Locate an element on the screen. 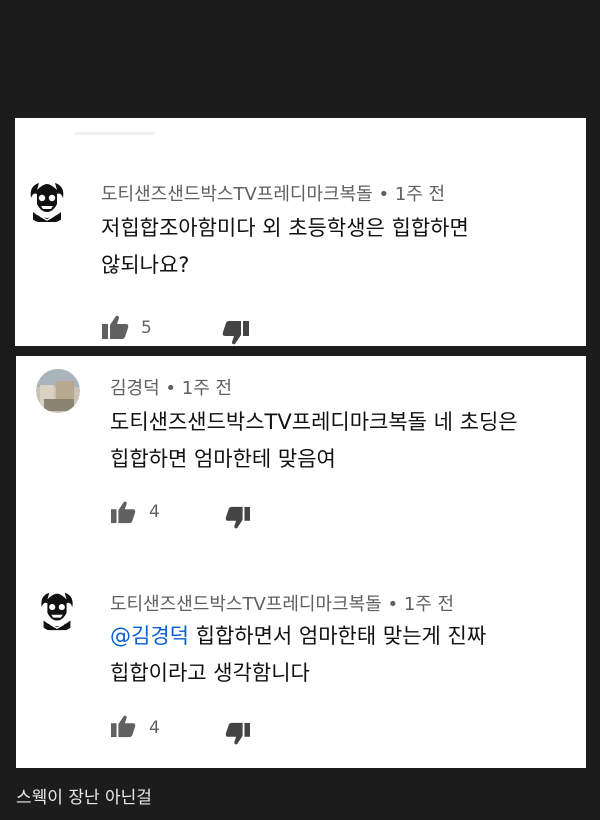  author-name: 김경덕 is located at coordinates (135, 388).